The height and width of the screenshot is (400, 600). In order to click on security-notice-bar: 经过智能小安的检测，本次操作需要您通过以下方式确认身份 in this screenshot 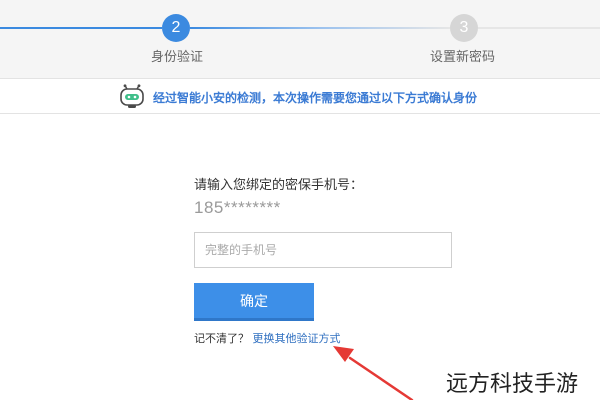, I will do `click(300, 96)`.